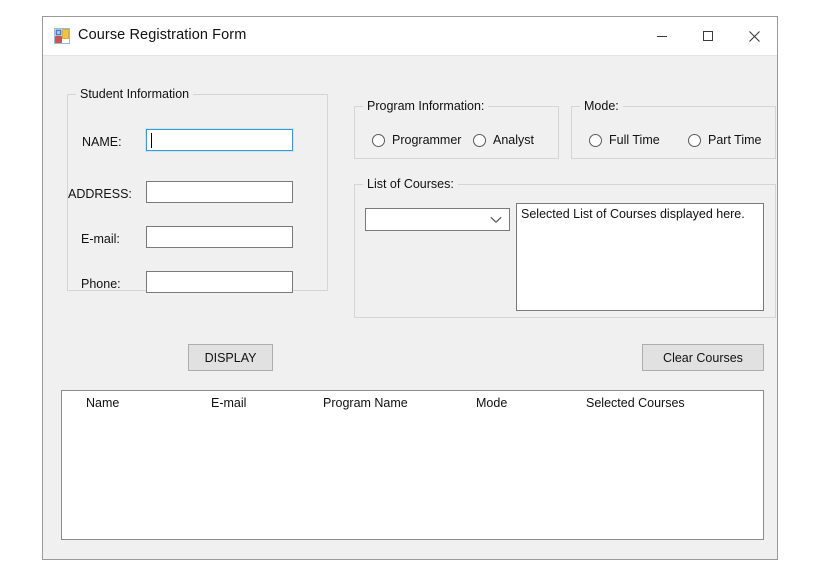 The width and height of the screenshot is (822, 577). I want to click on maximize-icon, so click(708, 36).